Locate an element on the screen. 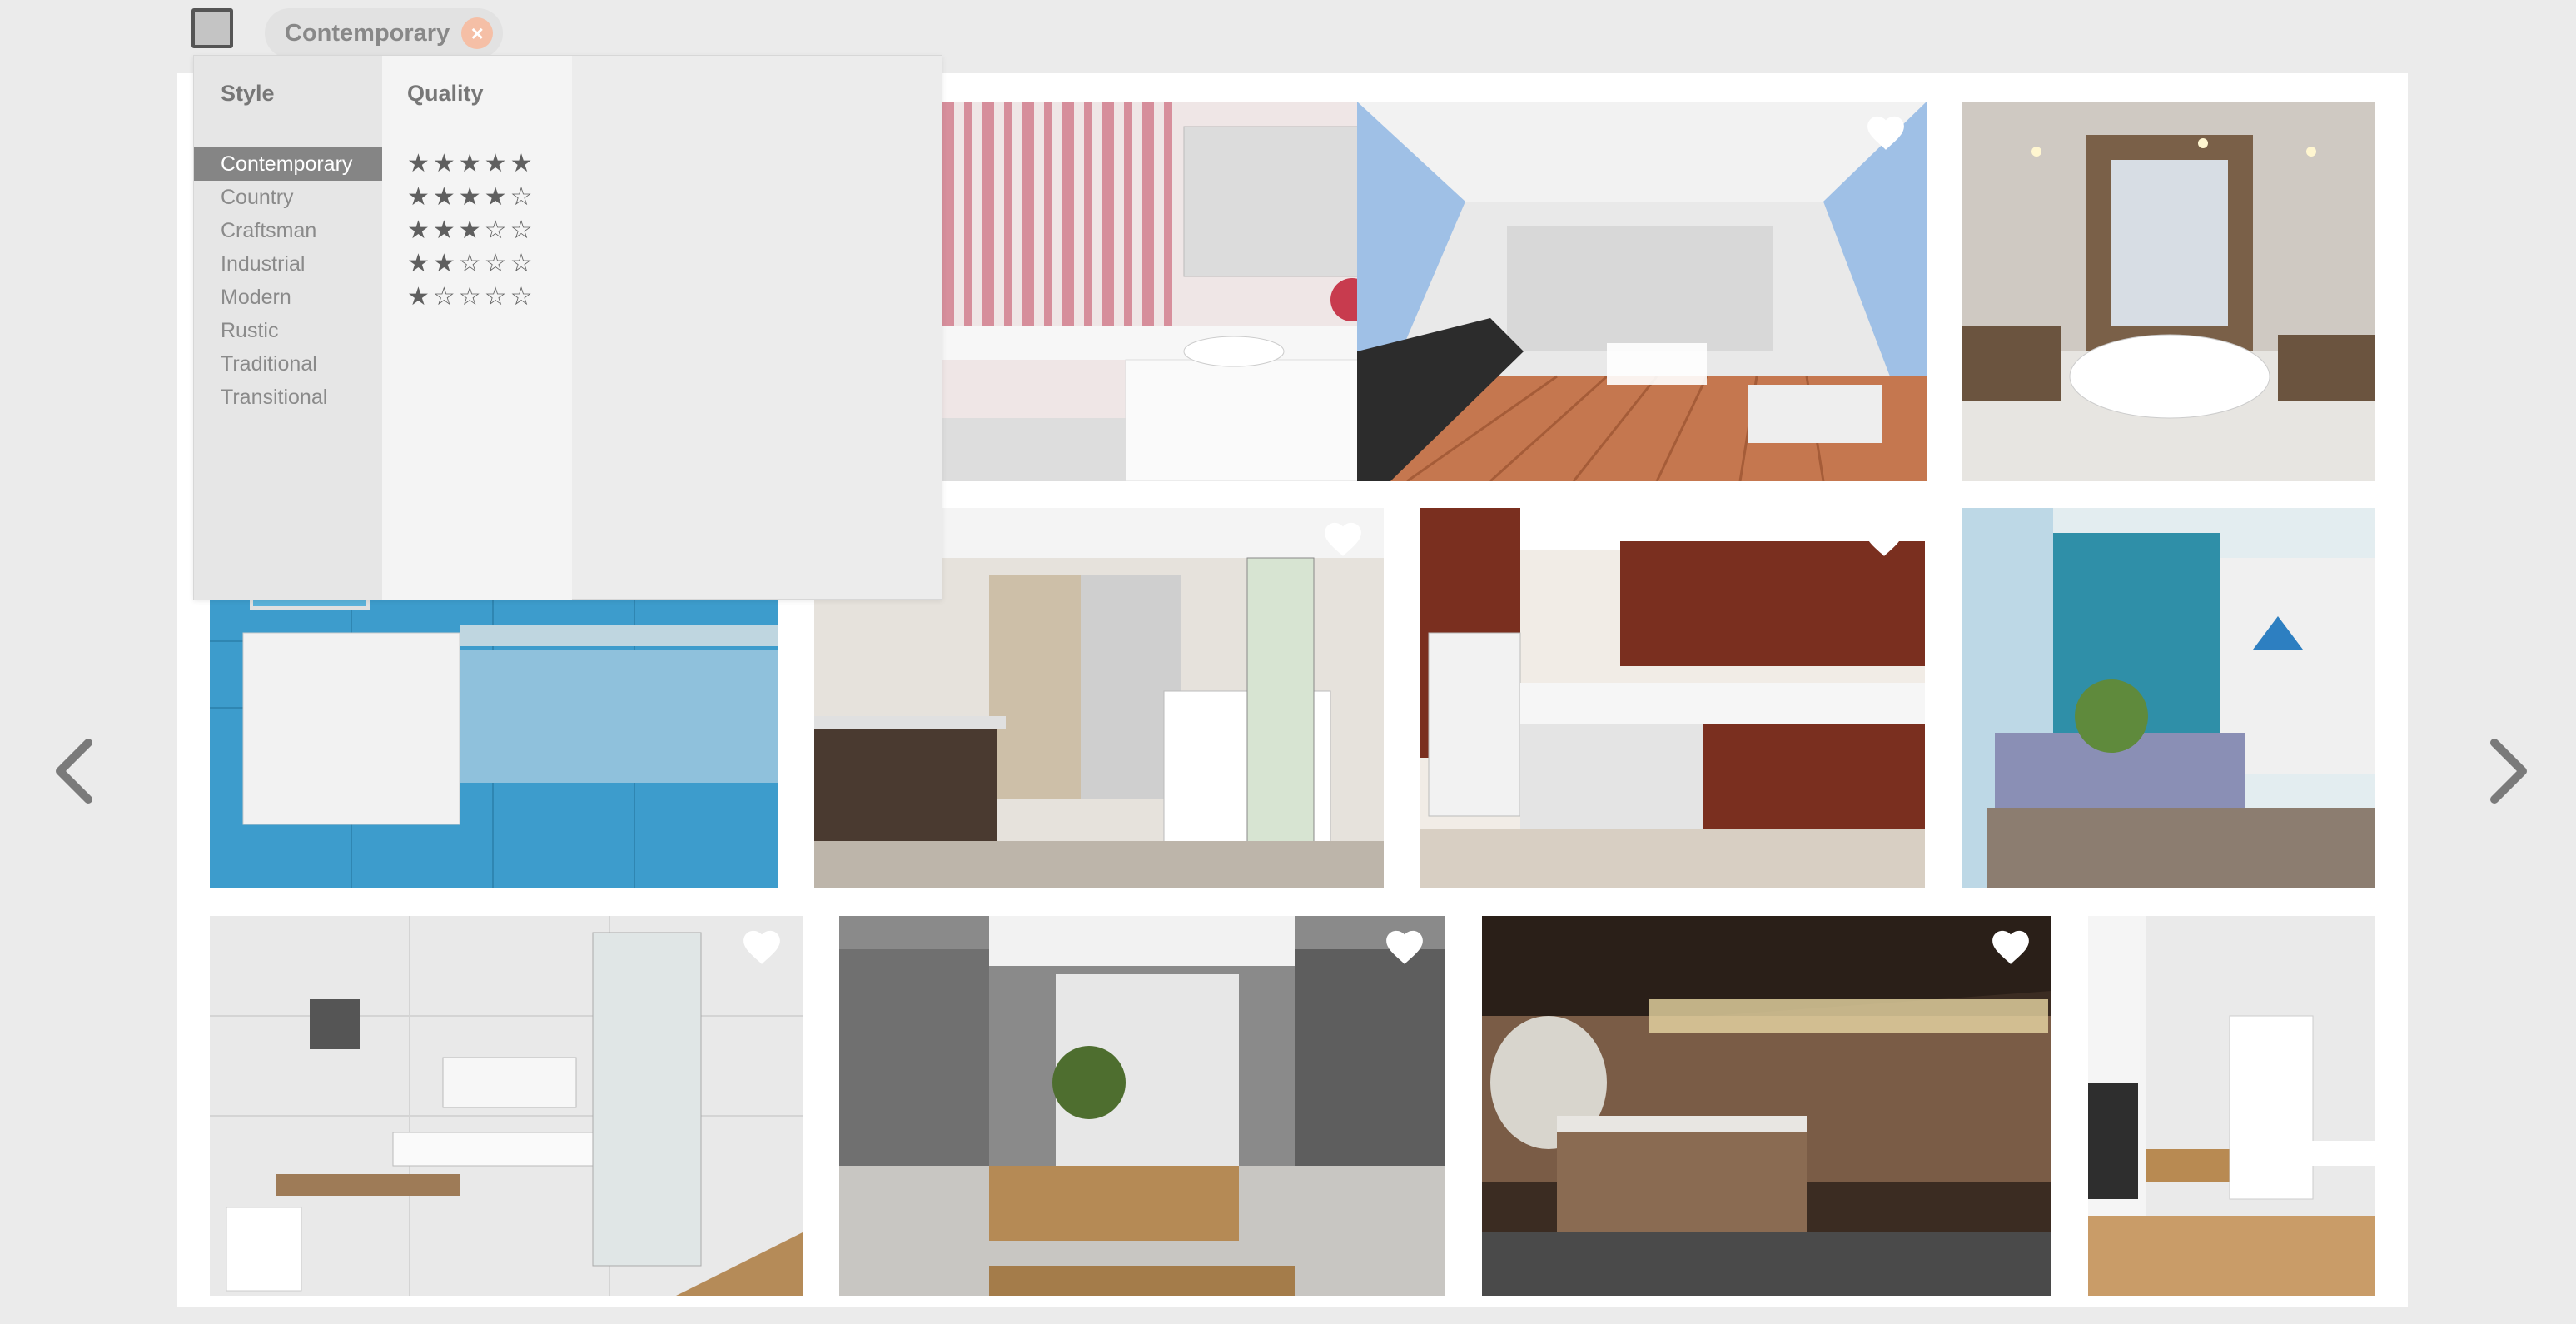  quality-option-5-stars: ★★★★★ is located at coordinates (471, 164).